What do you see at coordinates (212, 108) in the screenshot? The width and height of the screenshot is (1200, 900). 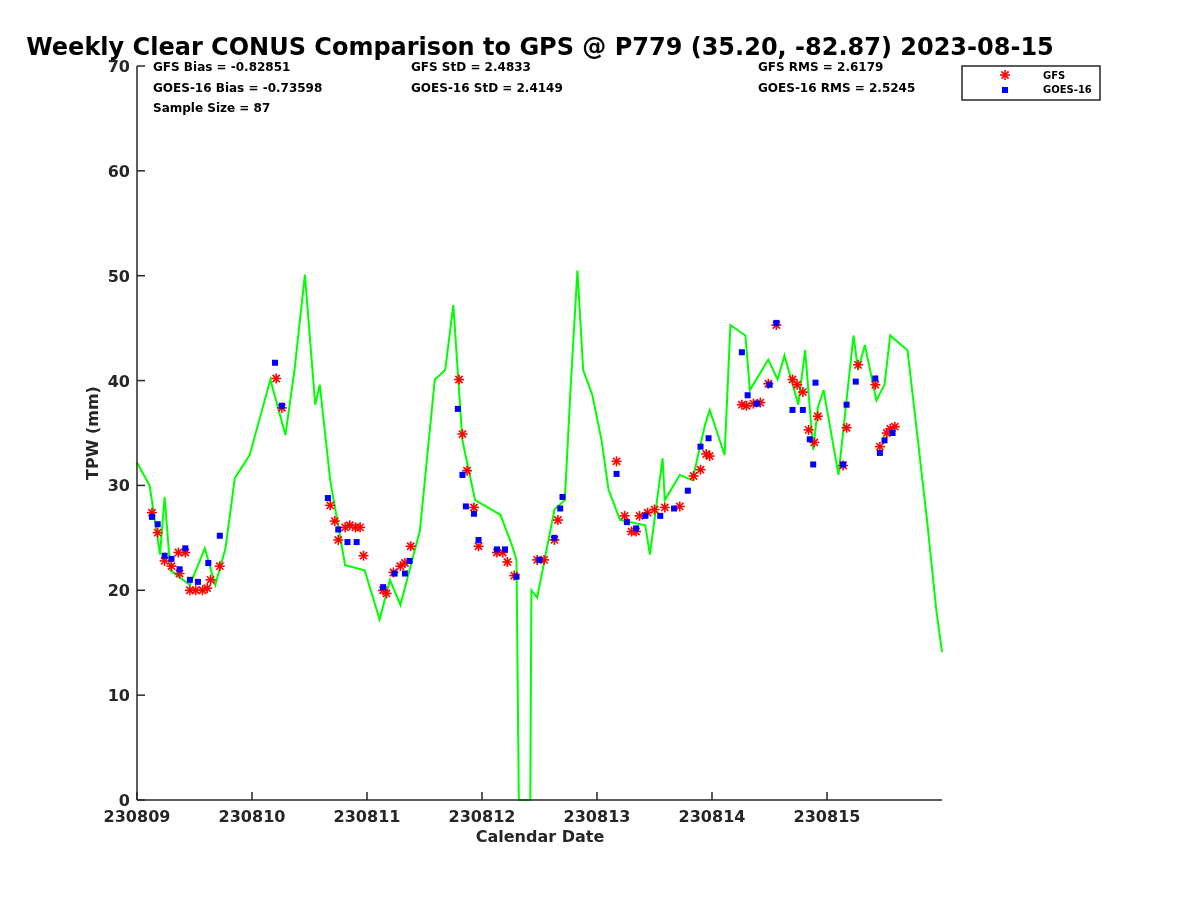 I see `statistic-text: Sample Size = 87` at bounding box center [212, 108].